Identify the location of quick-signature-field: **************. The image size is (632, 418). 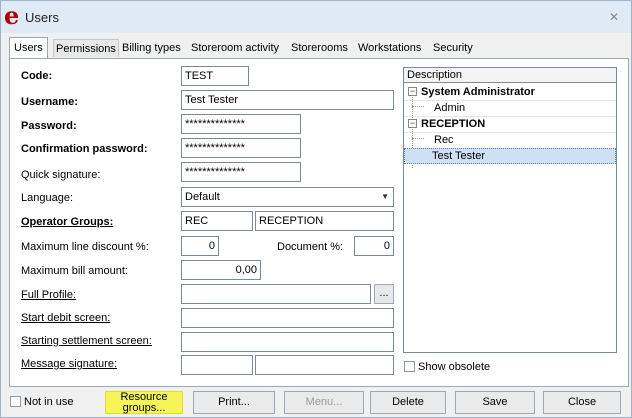
(241, 172).